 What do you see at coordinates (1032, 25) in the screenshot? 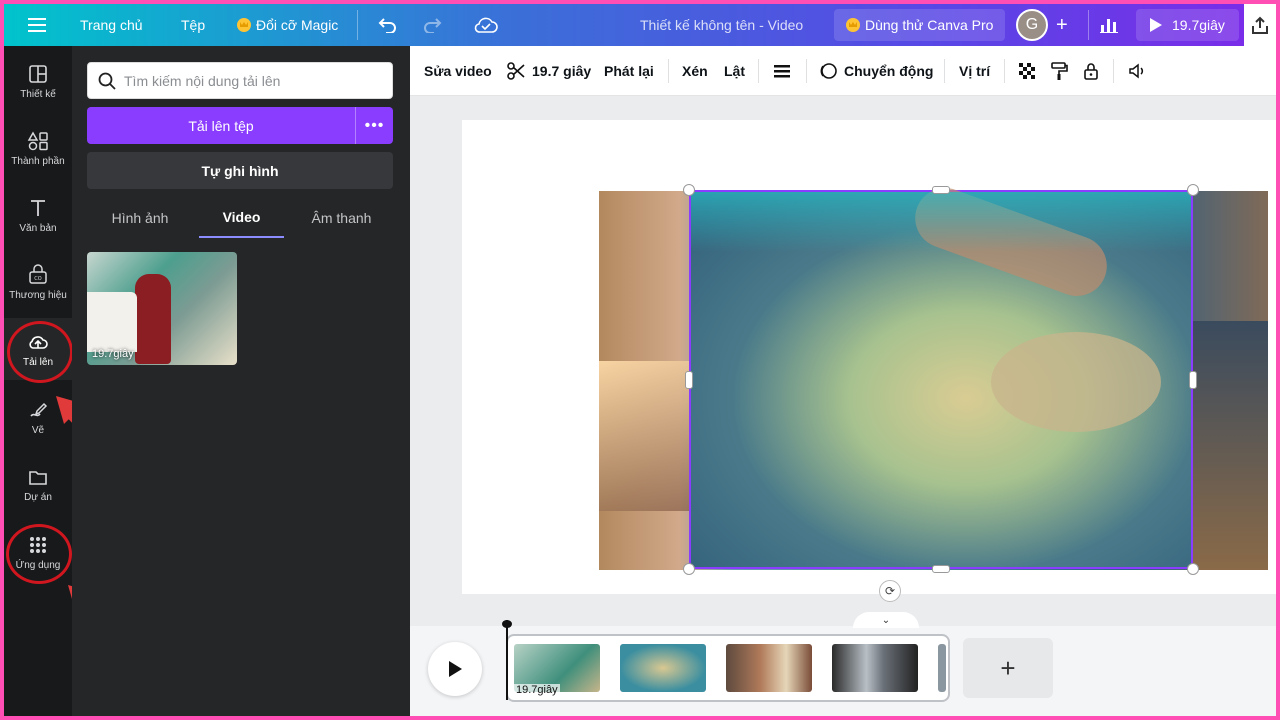
I see `avatar: G` at bounding box center [1032, 25].